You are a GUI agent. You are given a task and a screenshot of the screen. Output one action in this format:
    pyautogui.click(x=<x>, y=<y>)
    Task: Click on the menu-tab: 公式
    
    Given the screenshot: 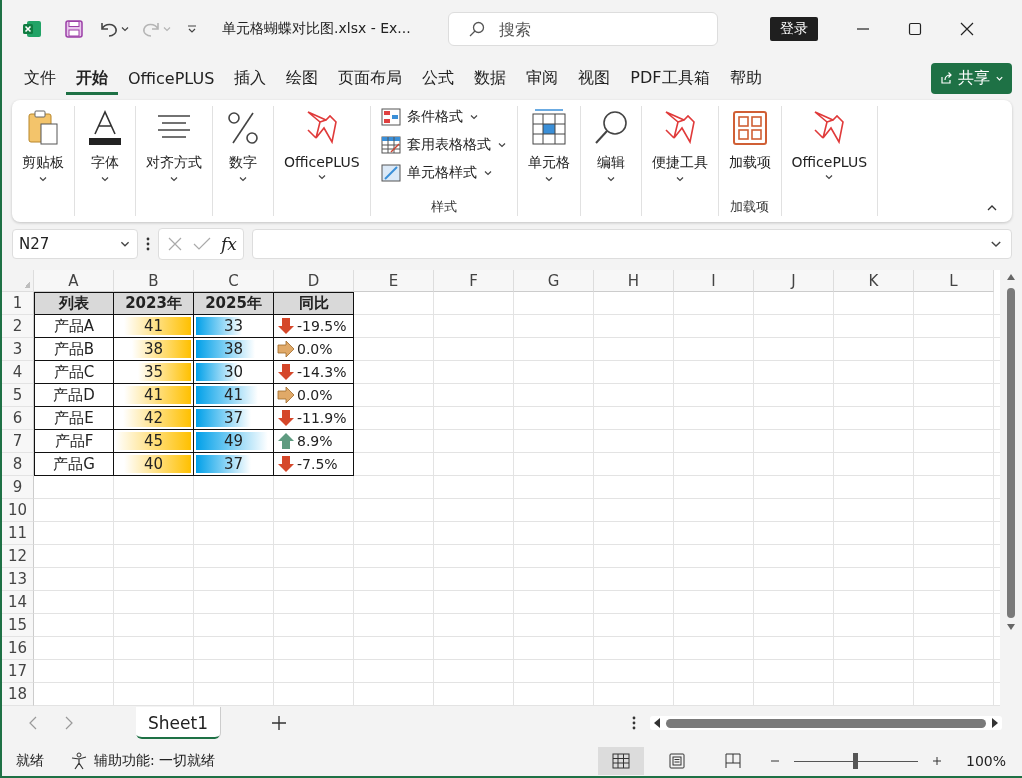 What is the action you would take?
    pyautogui.click(x=438, y=78)
    